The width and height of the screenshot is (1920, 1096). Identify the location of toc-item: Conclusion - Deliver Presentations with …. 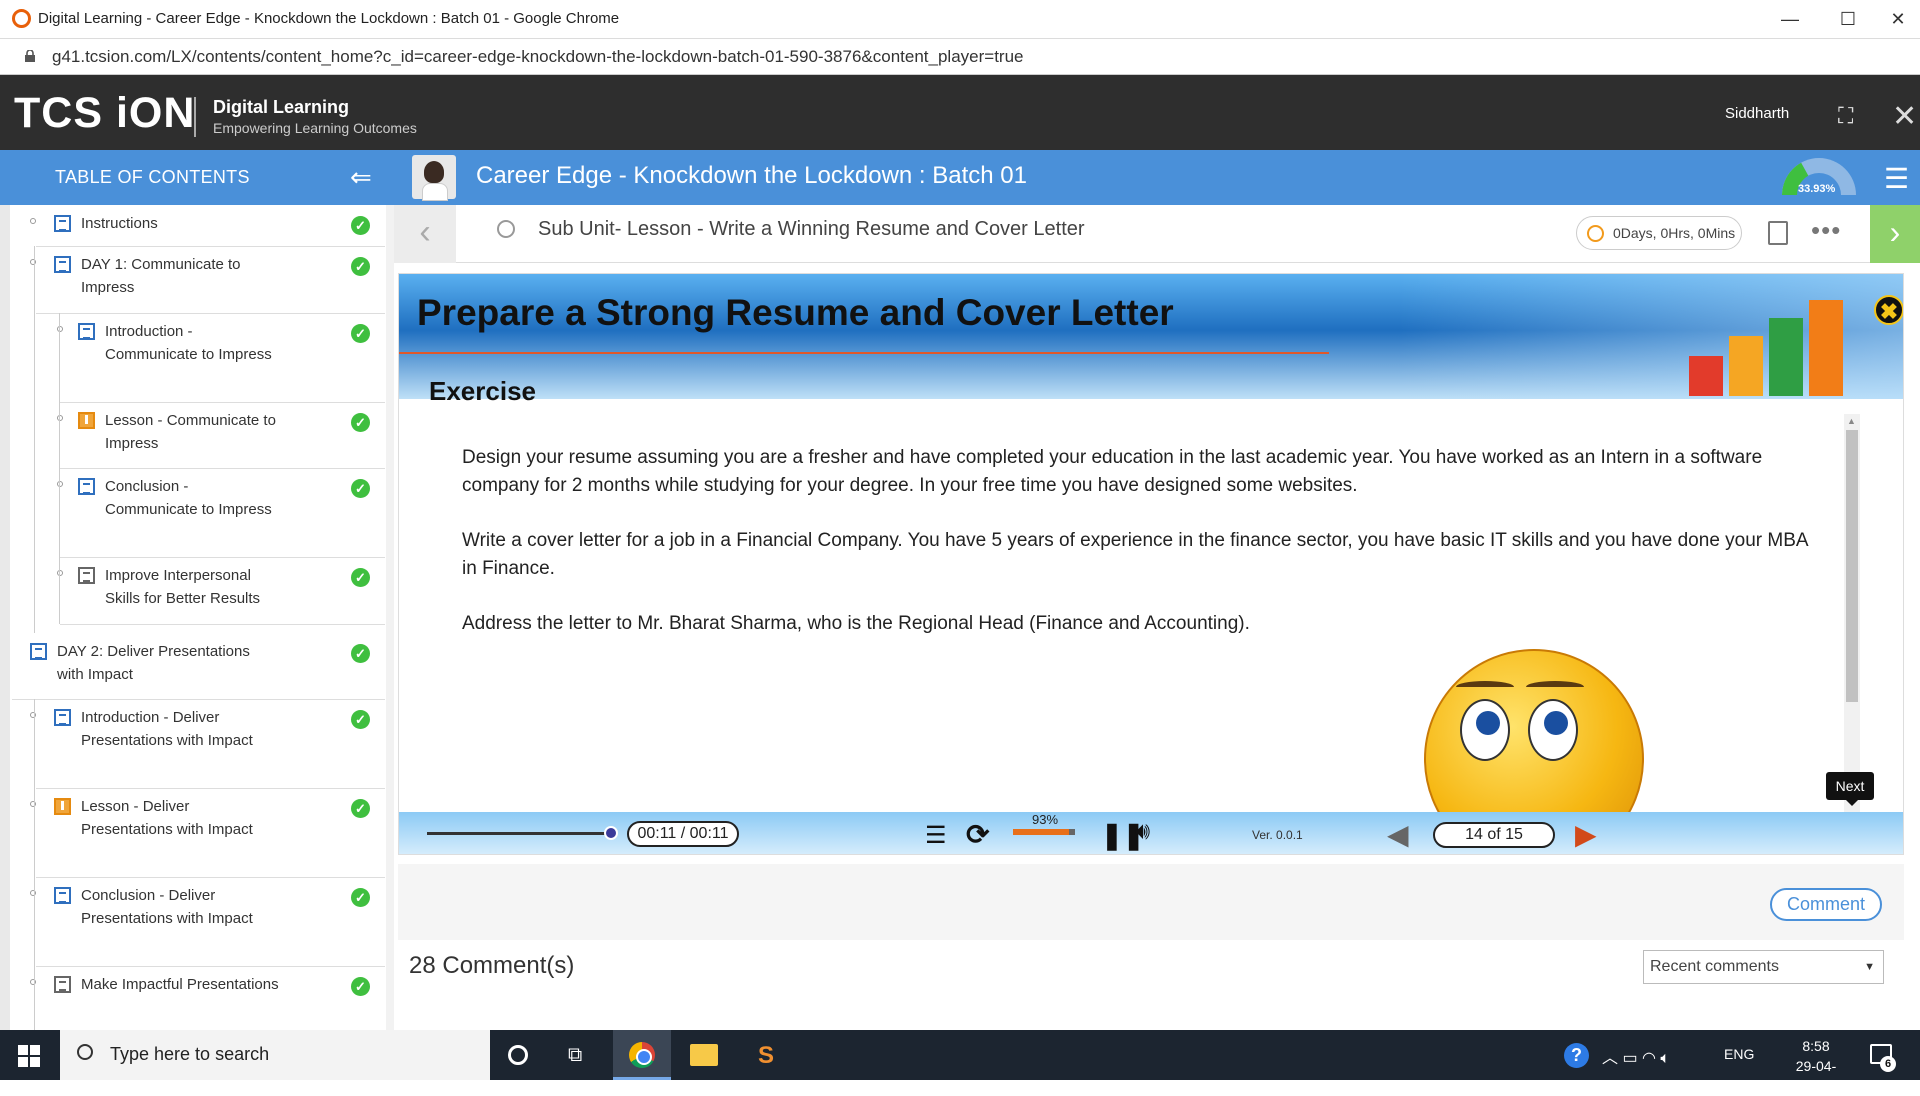
(192, 921).